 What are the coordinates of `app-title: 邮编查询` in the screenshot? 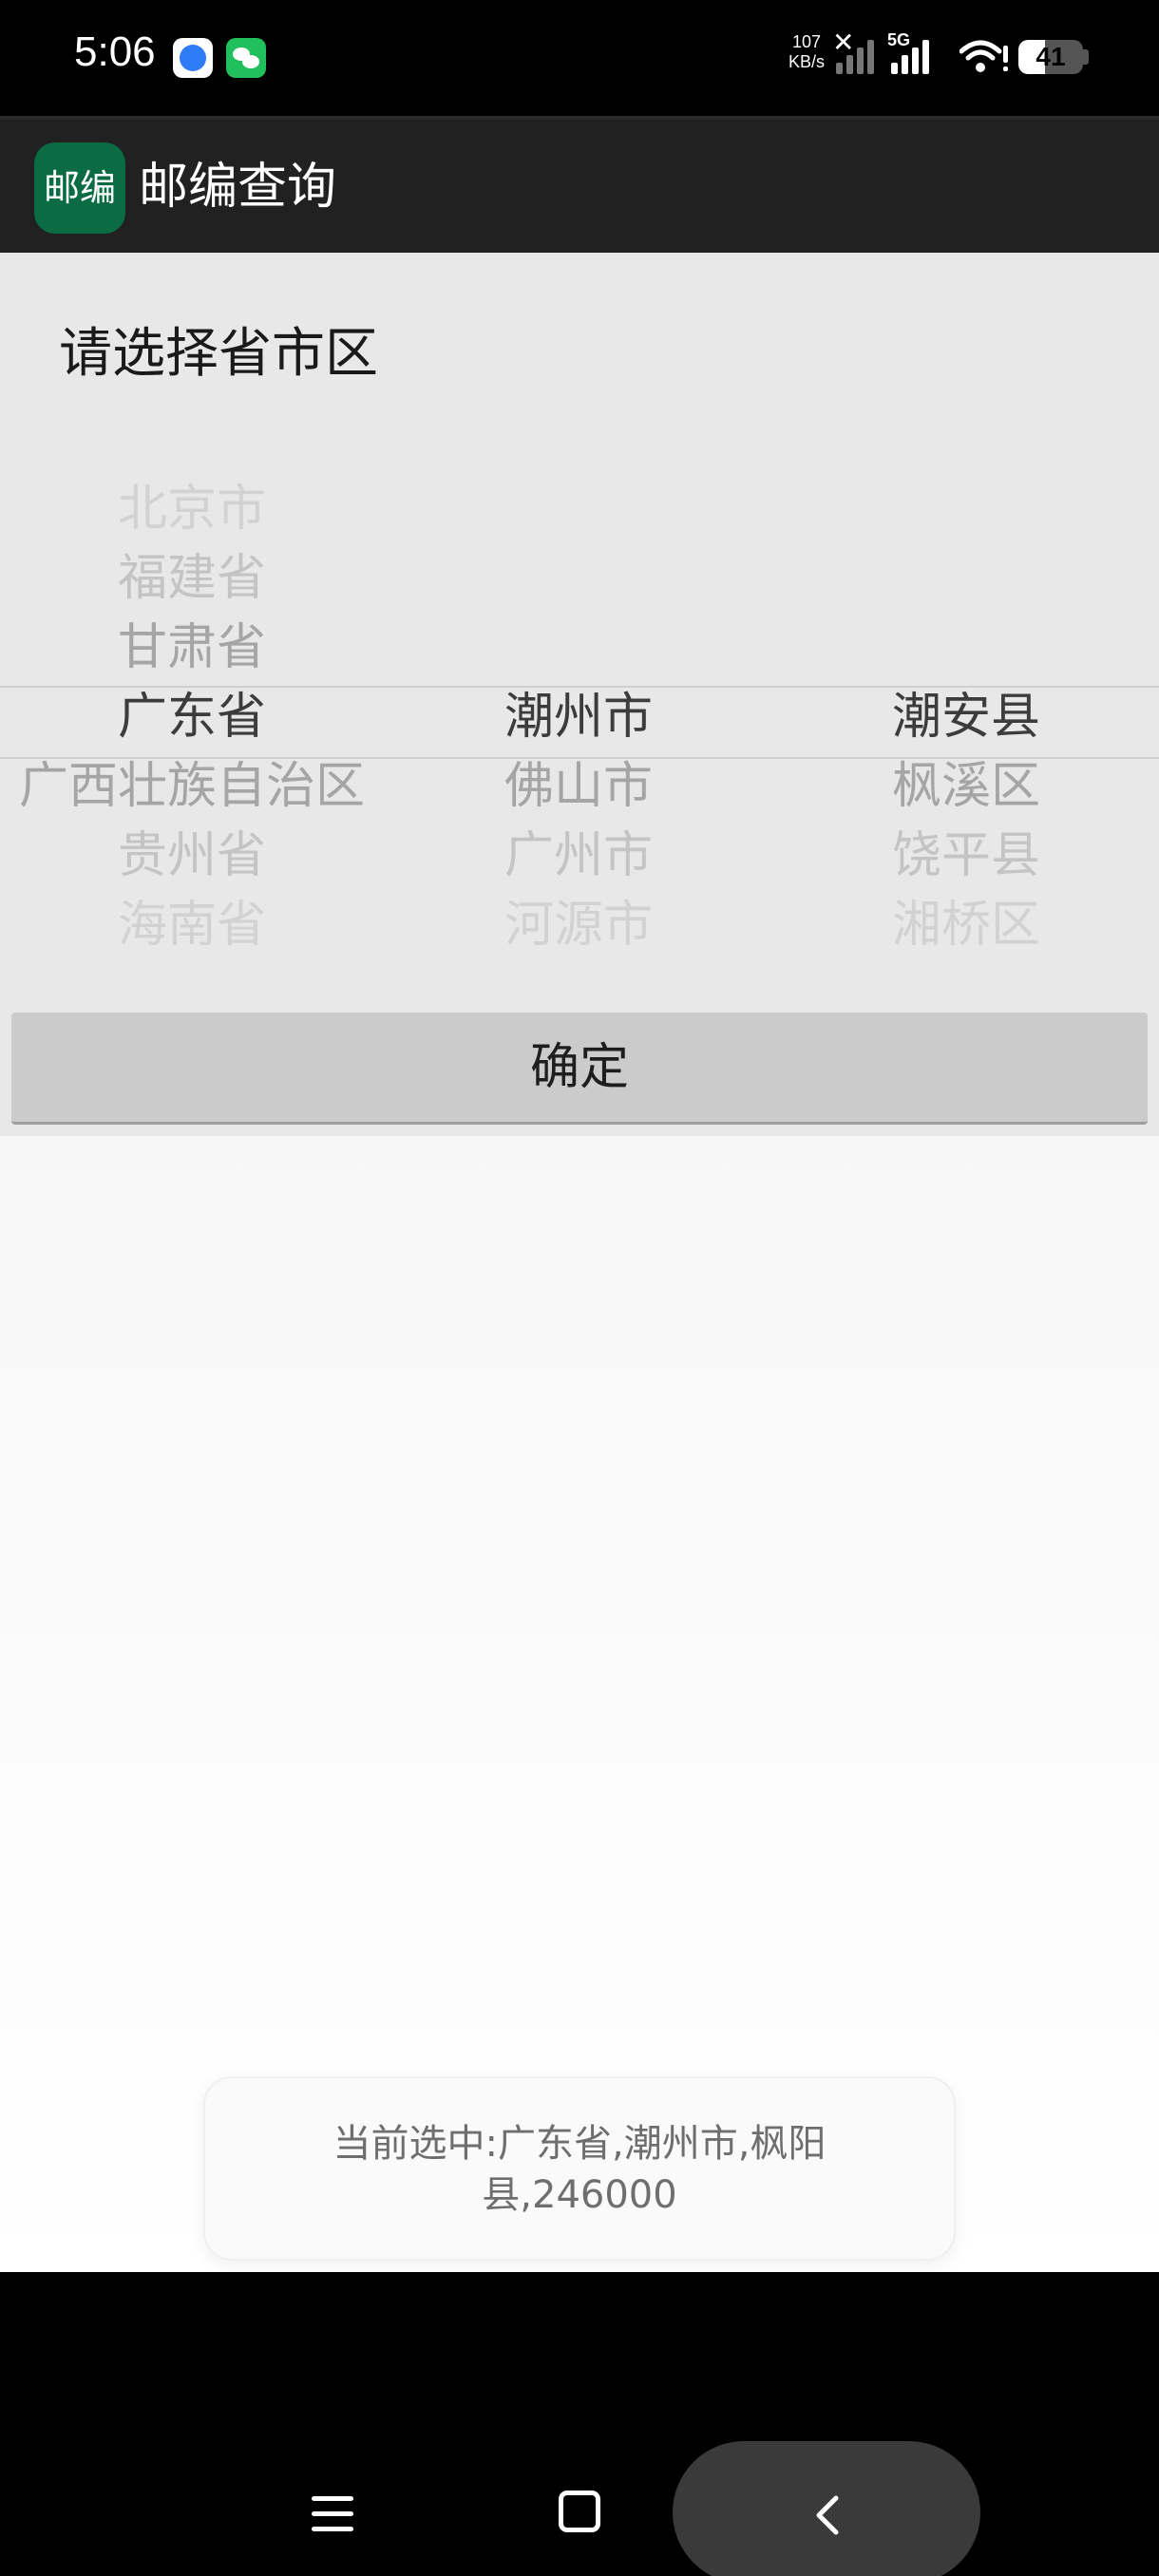 It's located at (238, 187).